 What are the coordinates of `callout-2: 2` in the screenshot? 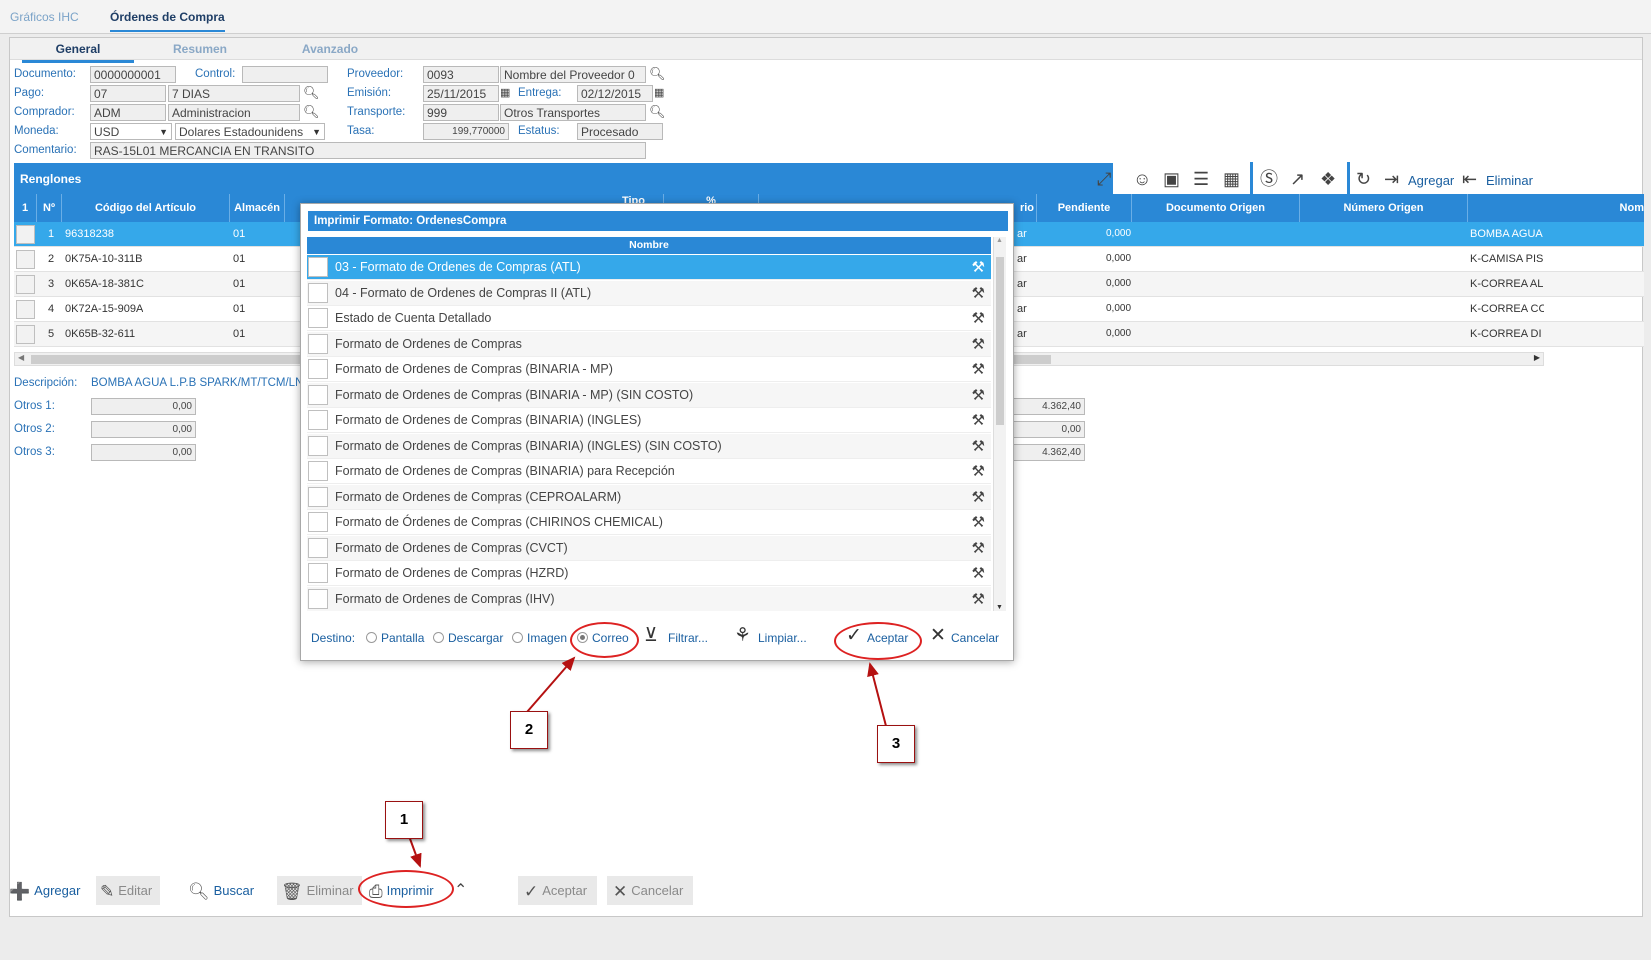 It's located at (529, 730).